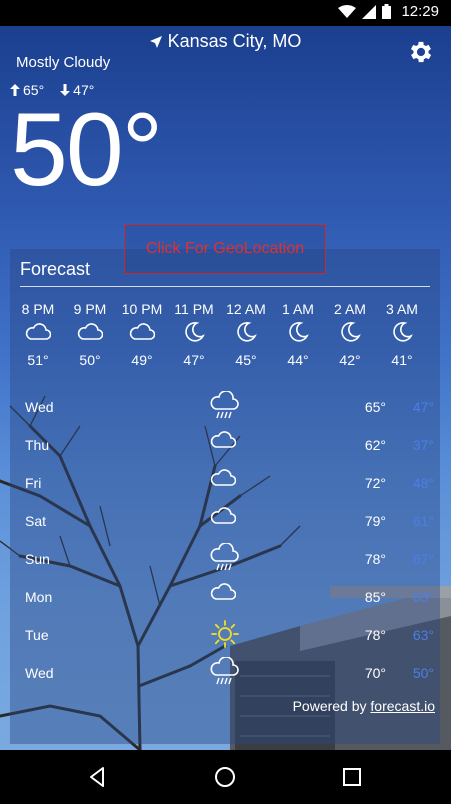  I want to click on daily-row: Sat 79° 61°, so click(225, 522).